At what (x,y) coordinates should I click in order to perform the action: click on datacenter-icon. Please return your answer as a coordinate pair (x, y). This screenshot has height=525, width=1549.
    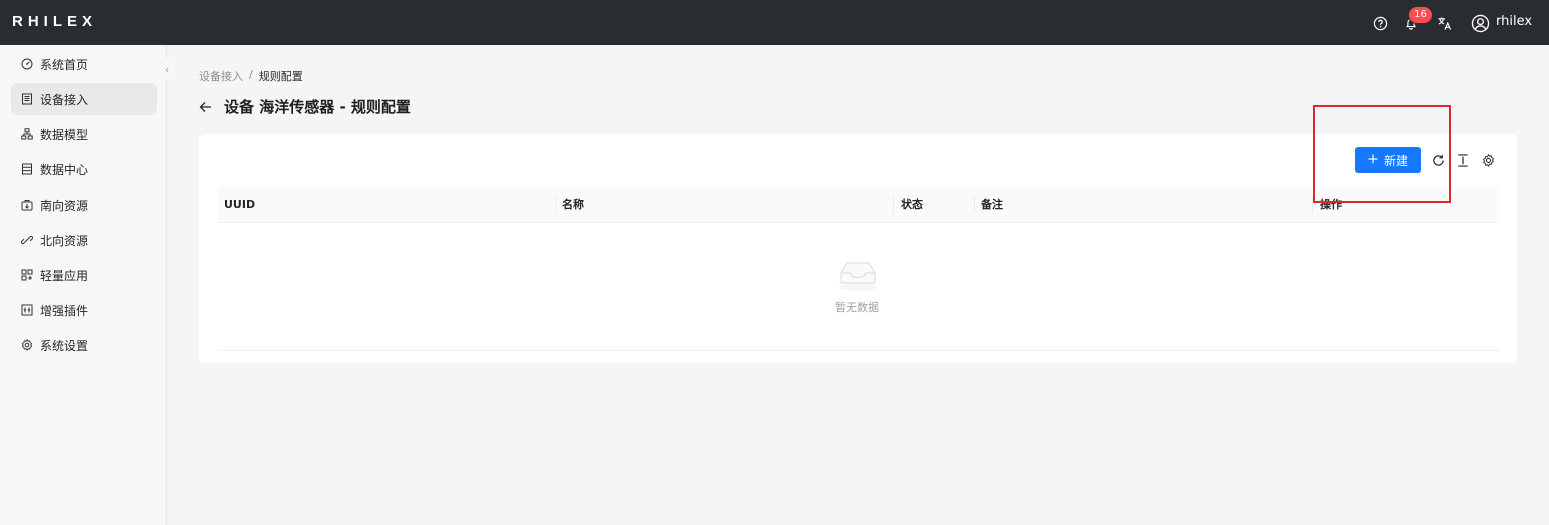
    Looking at the image, I should click on (27, 169).